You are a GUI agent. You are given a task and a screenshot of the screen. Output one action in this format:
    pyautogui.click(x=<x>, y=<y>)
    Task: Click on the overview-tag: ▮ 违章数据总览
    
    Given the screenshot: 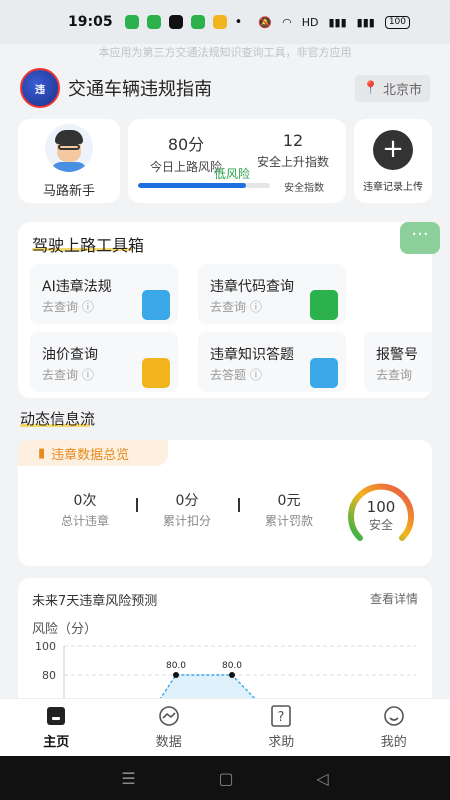 What is the action you would take?
    pyautogui.click(x=93, y=453)
    